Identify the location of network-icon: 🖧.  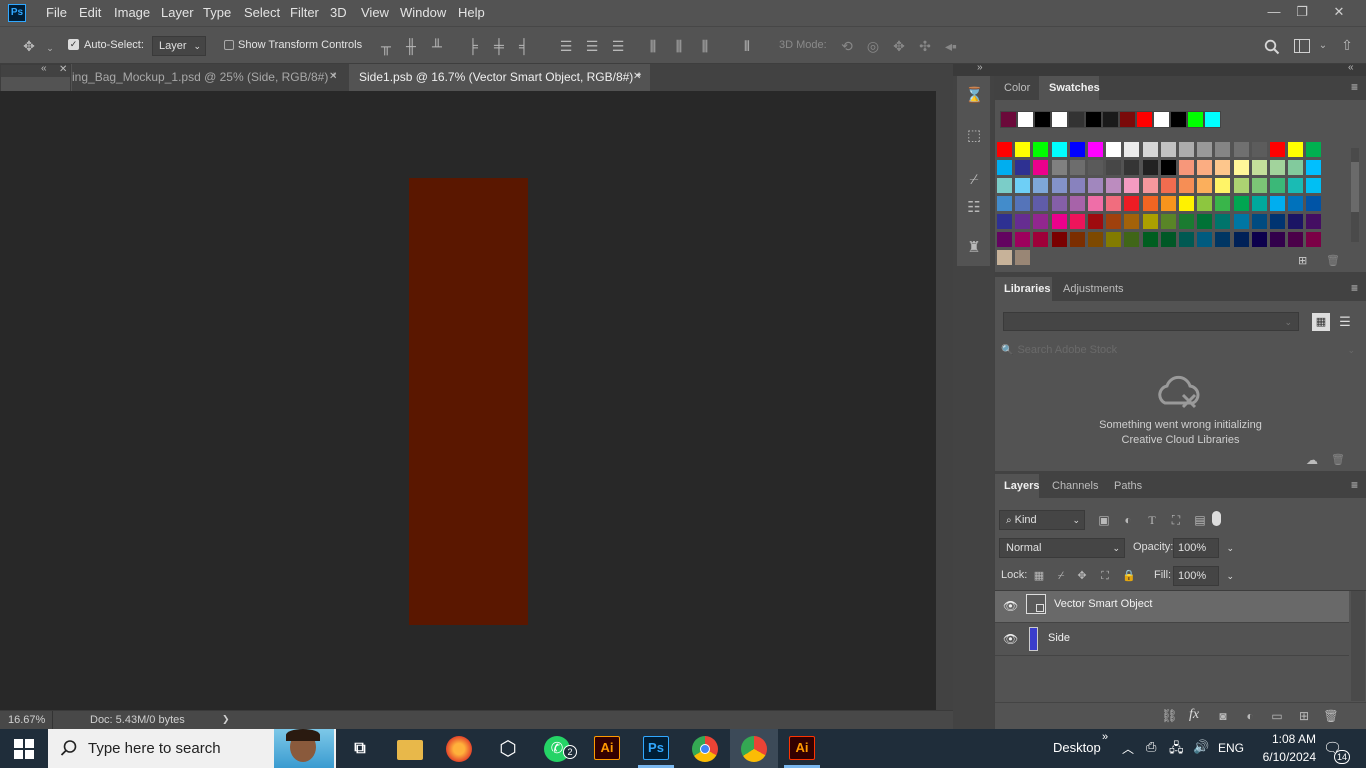
(1176, 750).